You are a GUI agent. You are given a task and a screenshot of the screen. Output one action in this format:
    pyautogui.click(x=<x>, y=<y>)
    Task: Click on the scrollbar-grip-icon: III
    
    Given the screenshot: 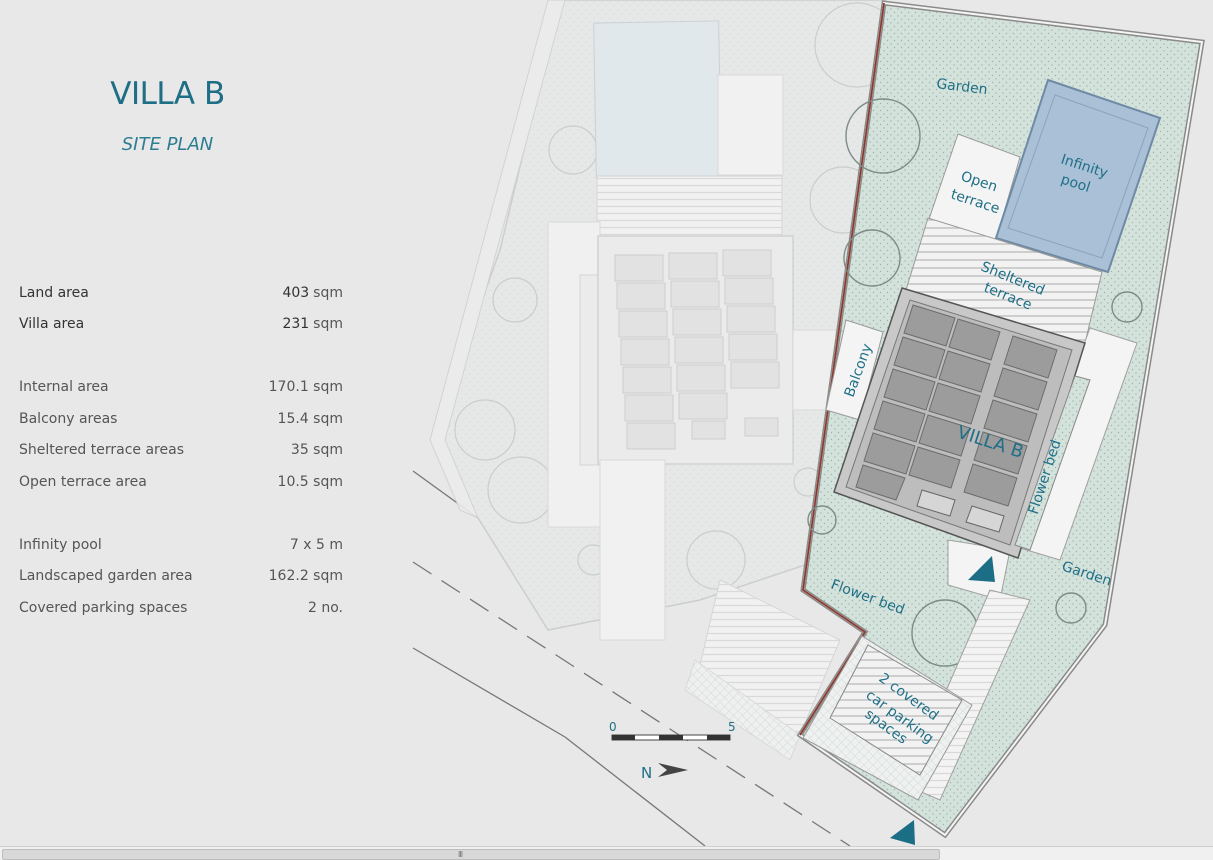 What is the action you would take?
    pyautogui.click(x=460, y=854)
    